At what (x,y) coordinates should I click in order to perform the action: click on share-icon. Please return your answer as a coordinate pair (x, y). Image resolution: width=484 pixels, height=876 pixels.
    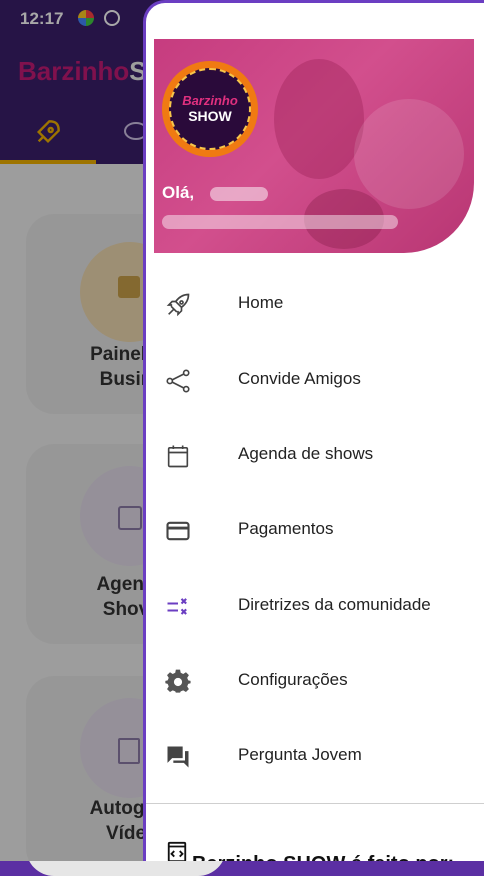
    Looking at the image, I should click on (178, 381).